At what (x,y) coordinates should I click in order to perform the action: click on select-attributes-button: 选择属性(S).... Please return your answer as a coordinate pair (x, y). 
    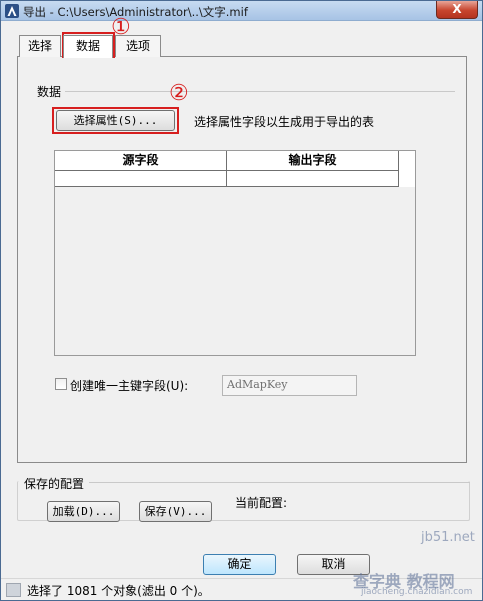
    Looking at the image, I should click on (115, 120).